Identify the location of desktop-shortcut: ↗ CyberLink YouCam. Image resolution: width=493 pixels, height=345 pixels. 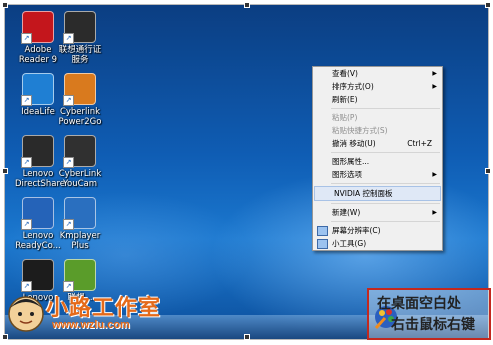
(80, 162).